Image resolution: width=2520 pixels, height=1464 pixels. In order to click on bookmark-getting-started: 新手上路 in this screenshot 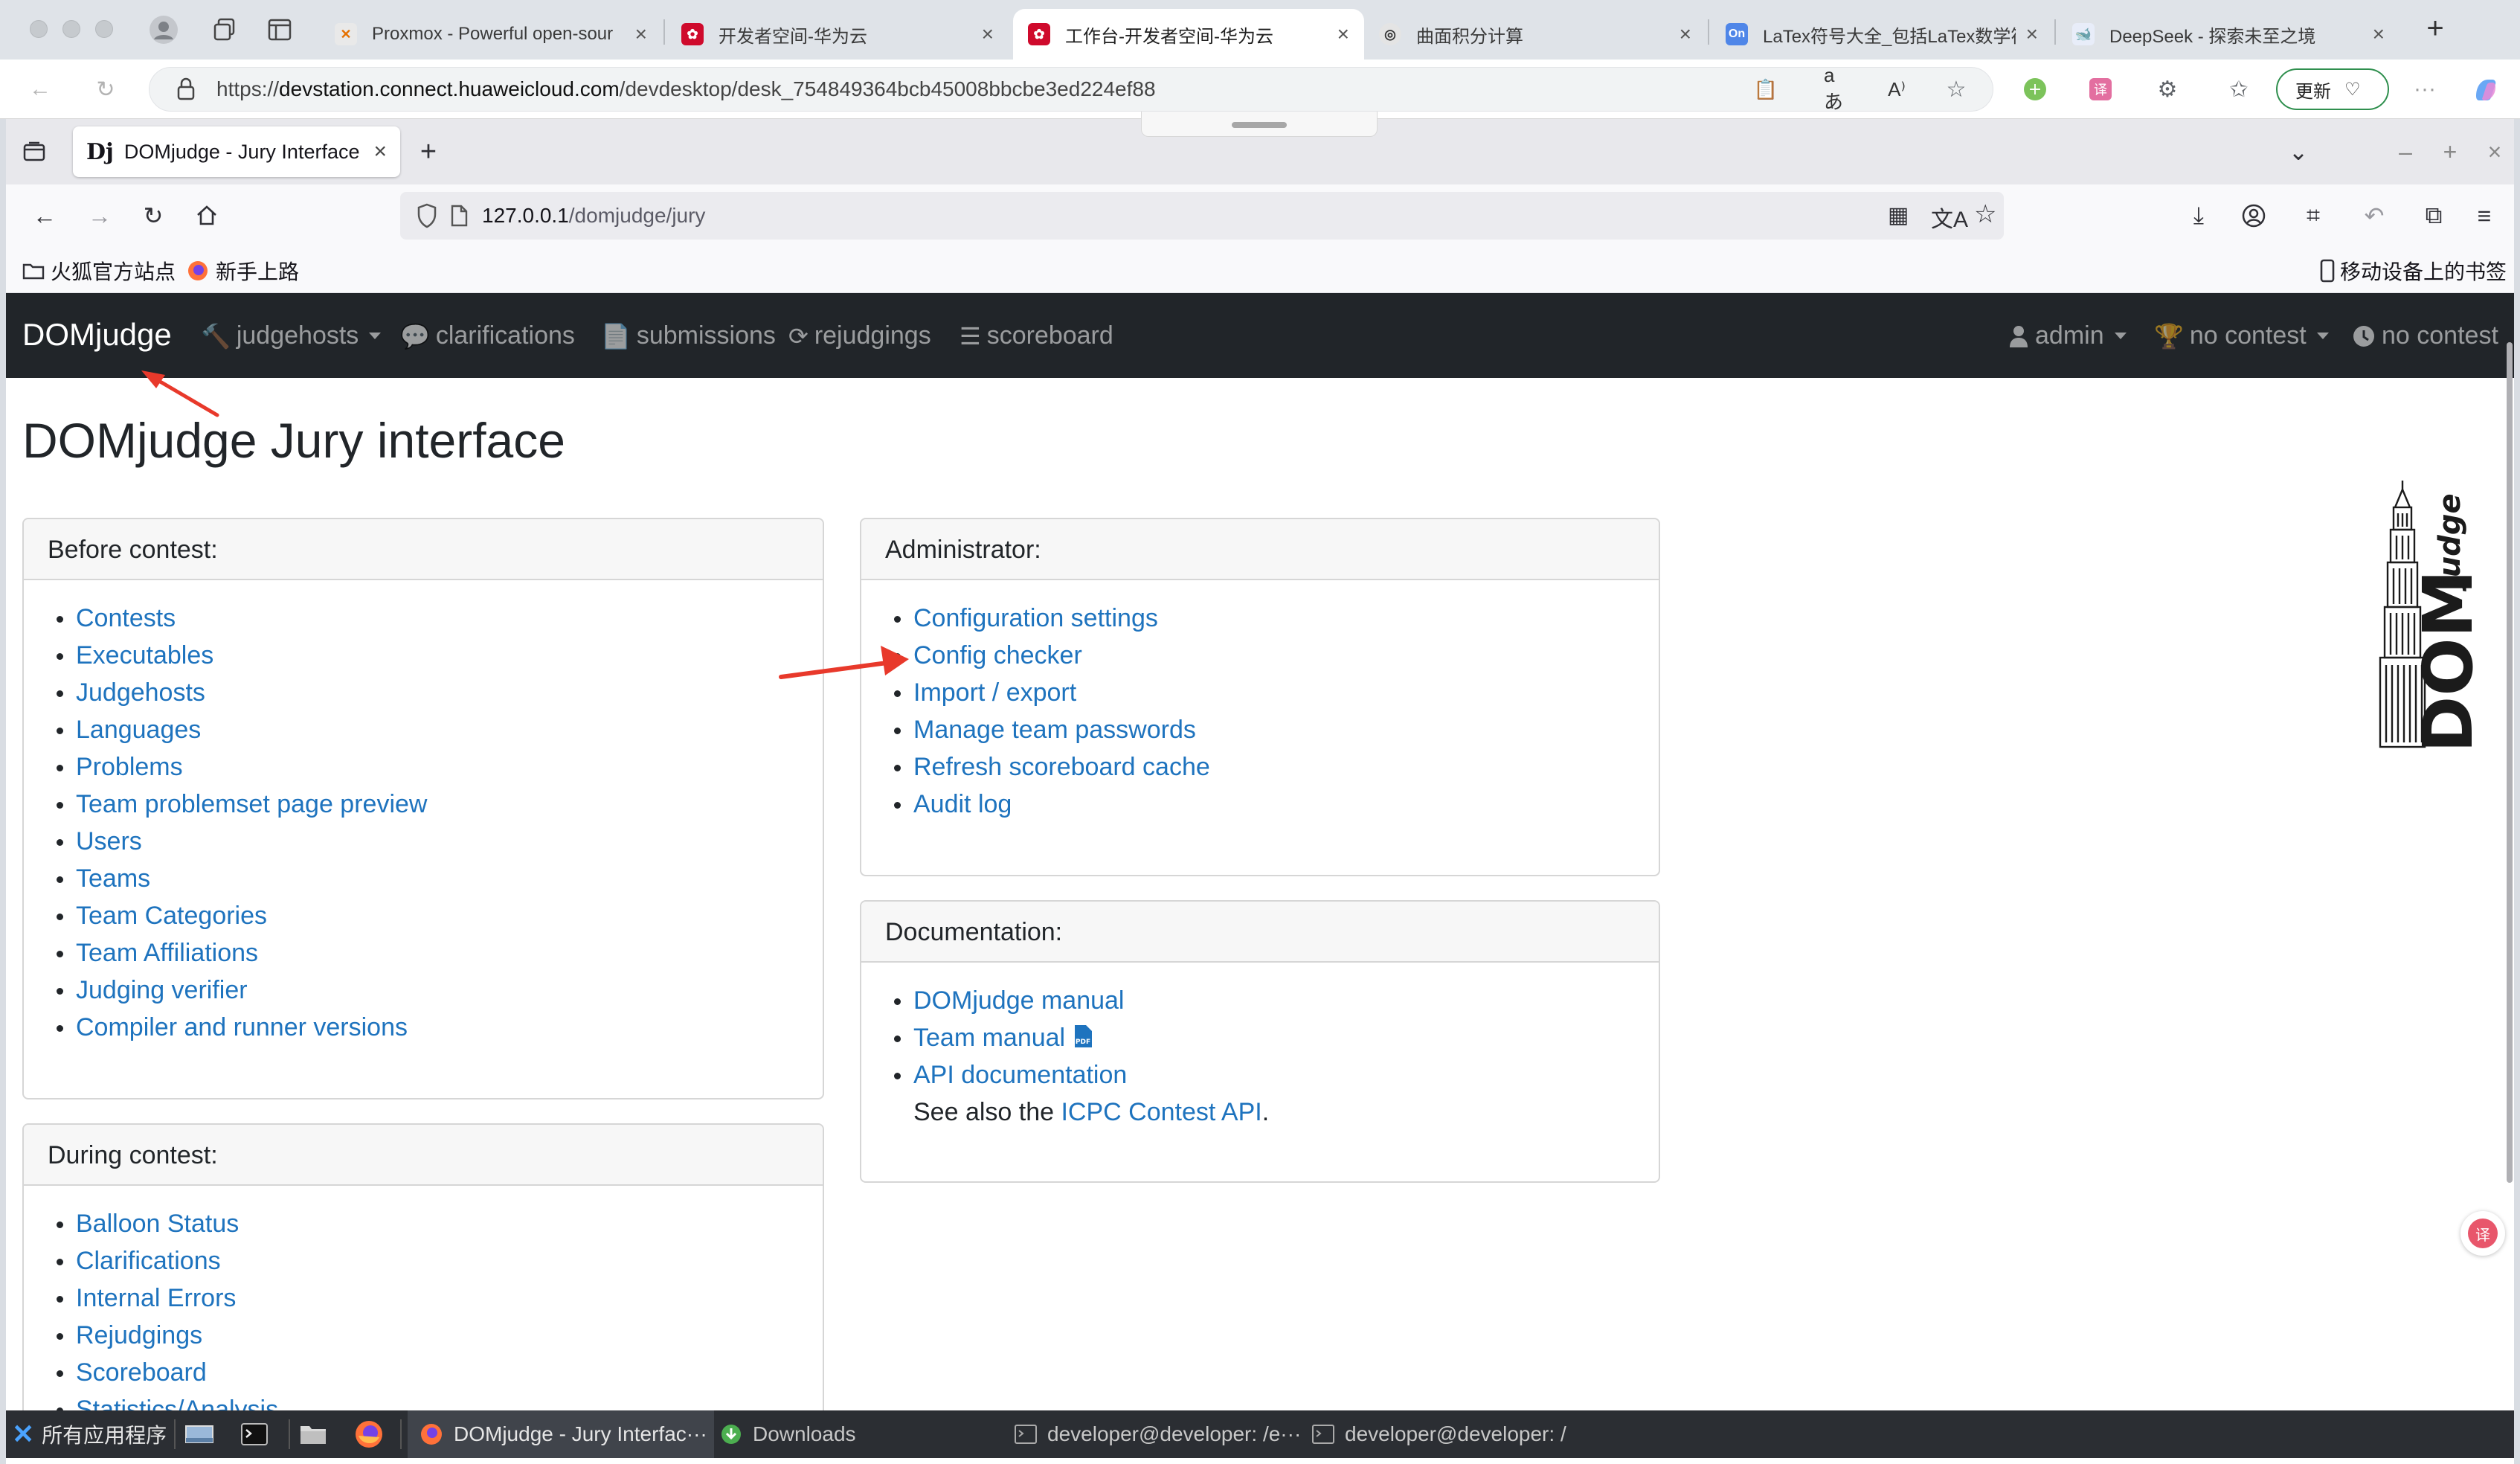, I will do `click(243, 271)`.